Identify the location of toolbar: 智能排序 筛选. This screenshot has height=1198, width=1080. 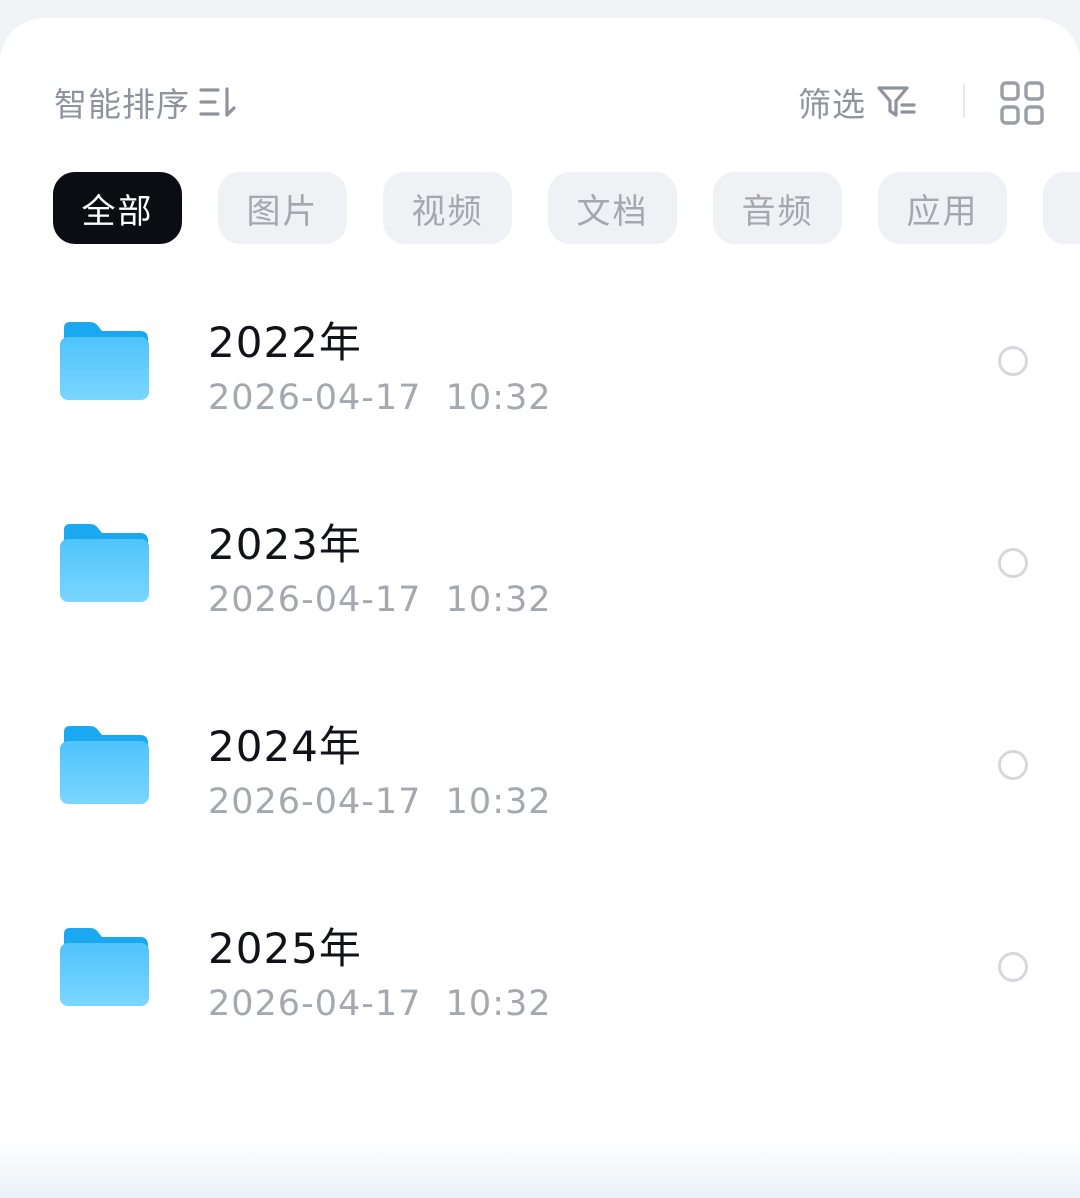
(540, 88).